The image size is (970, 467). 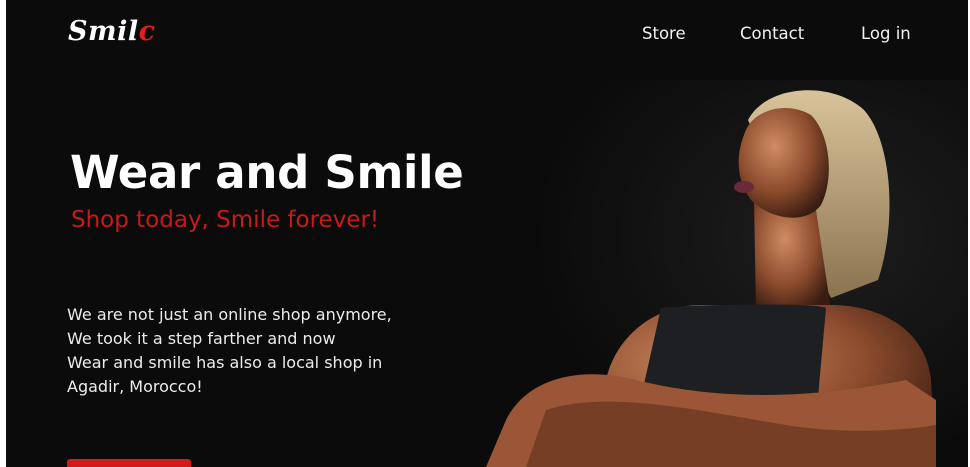 I want to click on description-line: Wear and smile has also a local shop in, so click(x=225, y=362).